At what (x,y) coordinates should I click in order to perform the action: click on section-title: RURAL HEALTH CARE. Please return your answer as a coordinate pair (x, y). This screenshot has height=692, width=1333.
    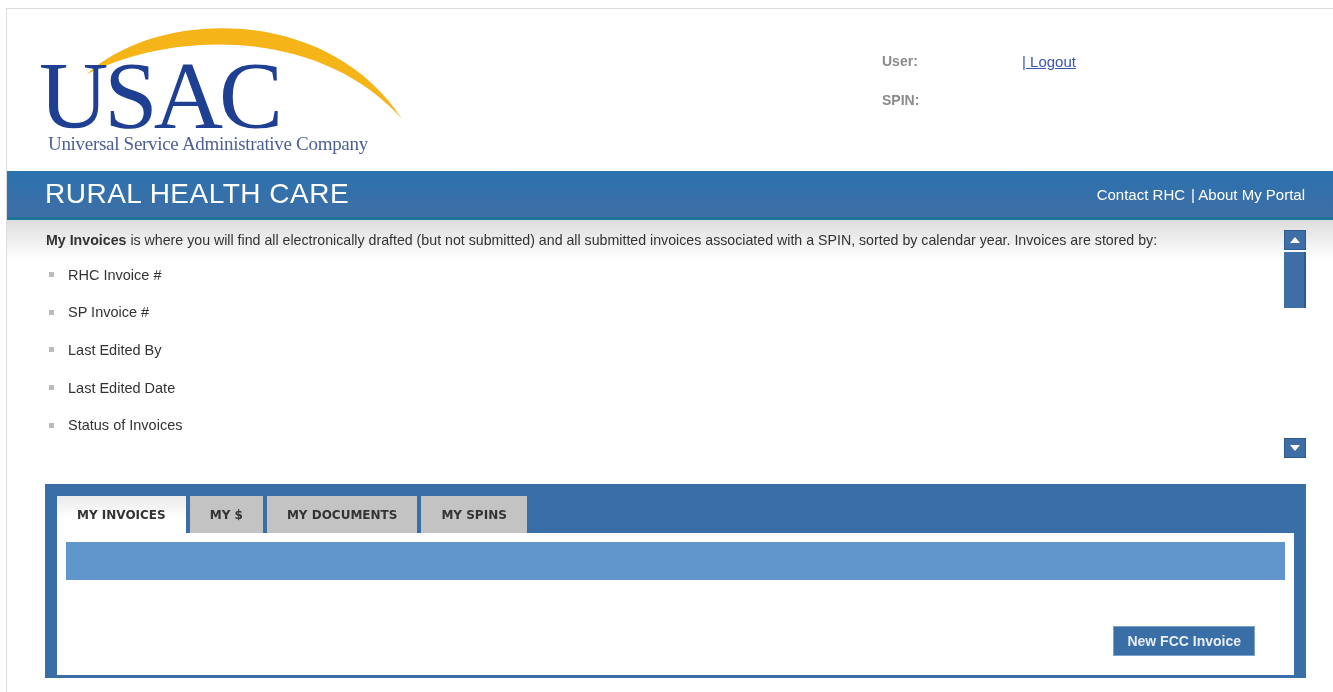
    Looking at the image, I should click on (197, 194).